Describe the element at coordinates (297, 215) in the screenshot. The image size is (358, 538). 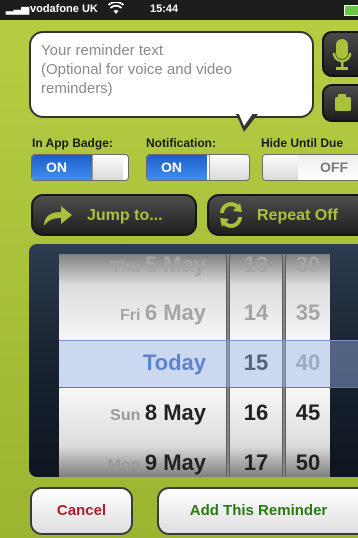
I see `repeat-label: Repeat Off` at that location.